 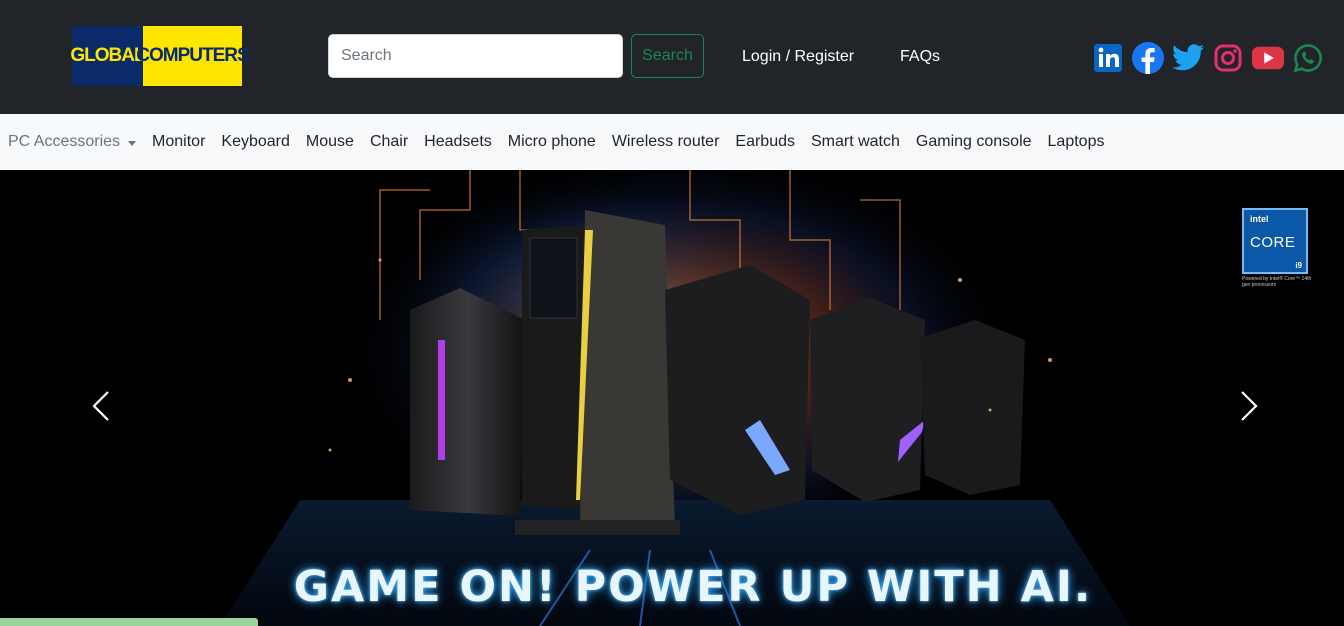 I want to click on carousel-prev-button, so click(x=102, y=406).